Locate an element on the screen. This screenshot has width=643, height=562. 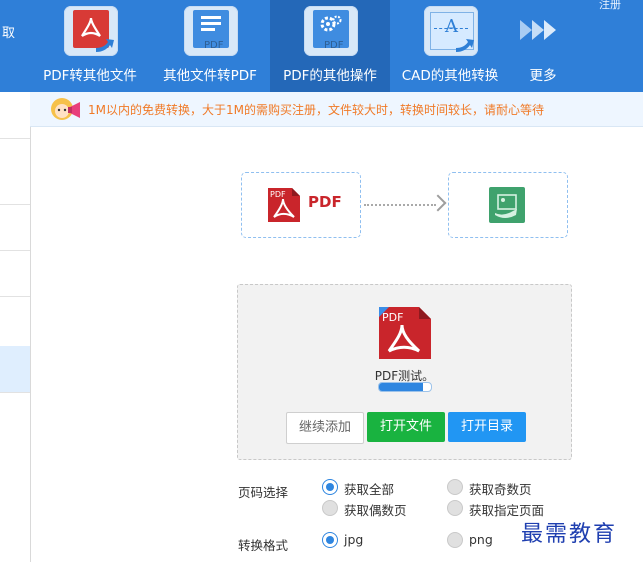
progress-fill is located at coordinates (401, 387).